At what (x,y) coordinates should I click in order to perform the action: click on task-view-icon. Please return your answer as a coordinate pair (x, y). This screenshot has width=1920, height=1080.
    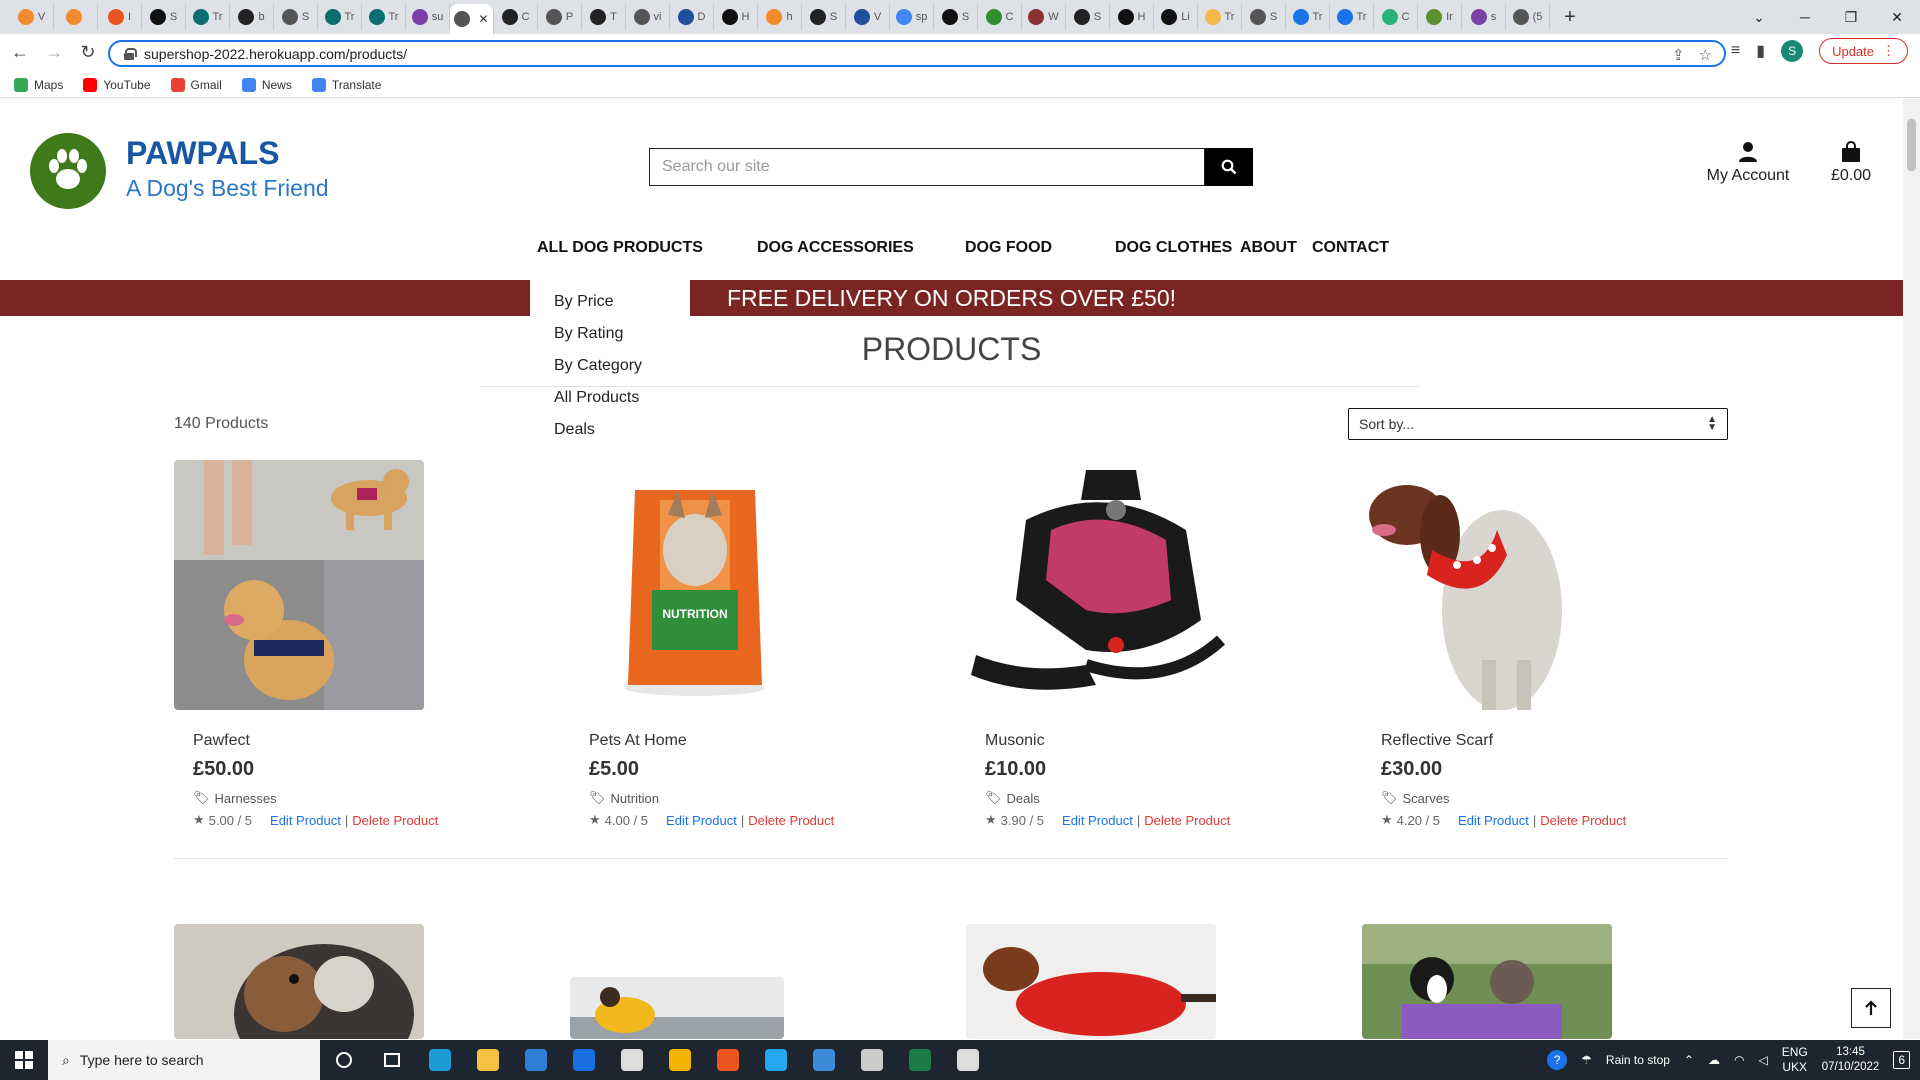
    Looking at the image, I should click on (392, 1060).